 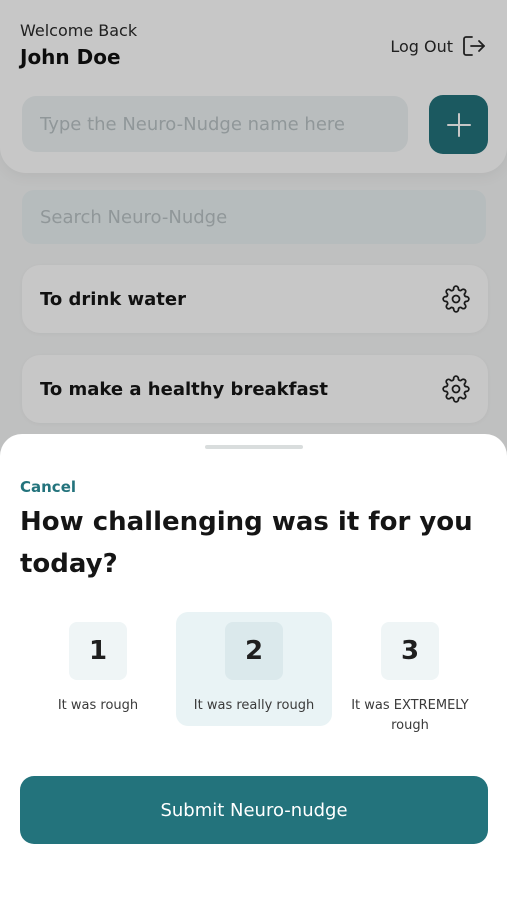 What do you see at coordinates (254, 705) in the screenshot?
I see `difficulty-option-label: It was really rough` at bounding box center [254, 705].